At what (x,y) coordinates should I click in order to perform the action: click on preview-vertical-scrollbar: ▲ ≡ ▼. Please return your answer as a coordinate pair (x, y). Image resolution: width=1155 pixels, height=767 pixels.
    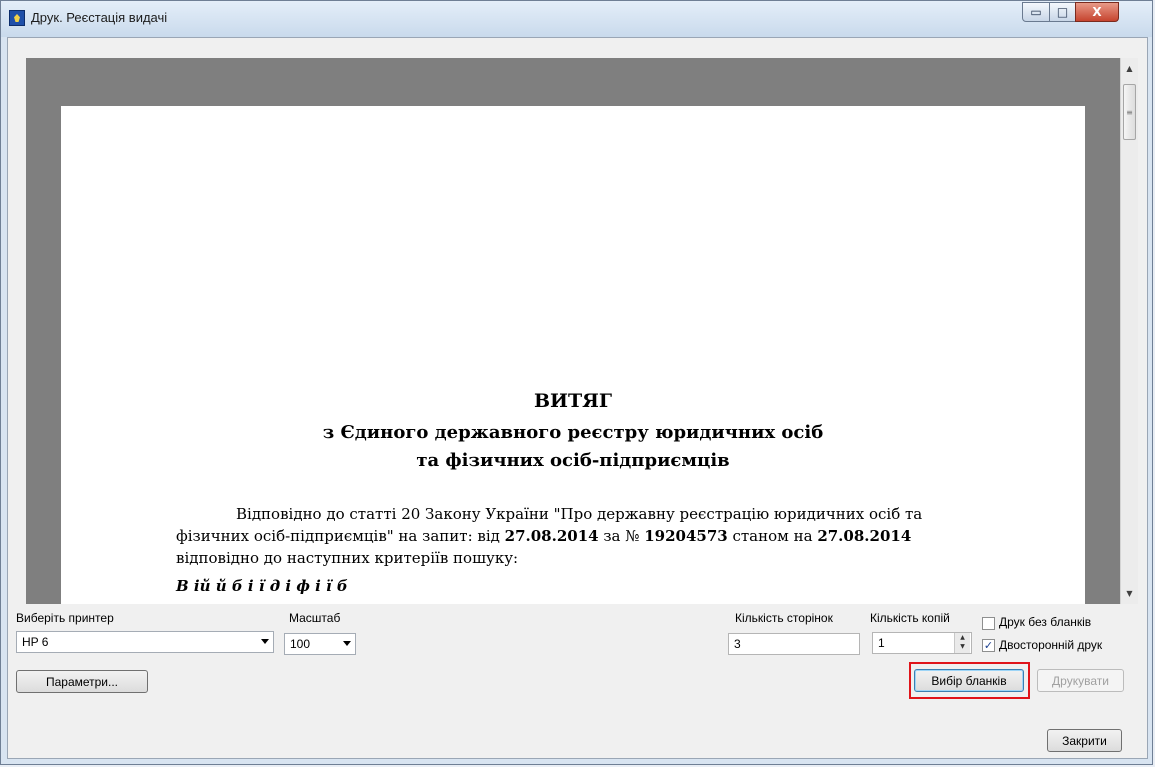
    Looking at the image, I should click on (1129, 331).